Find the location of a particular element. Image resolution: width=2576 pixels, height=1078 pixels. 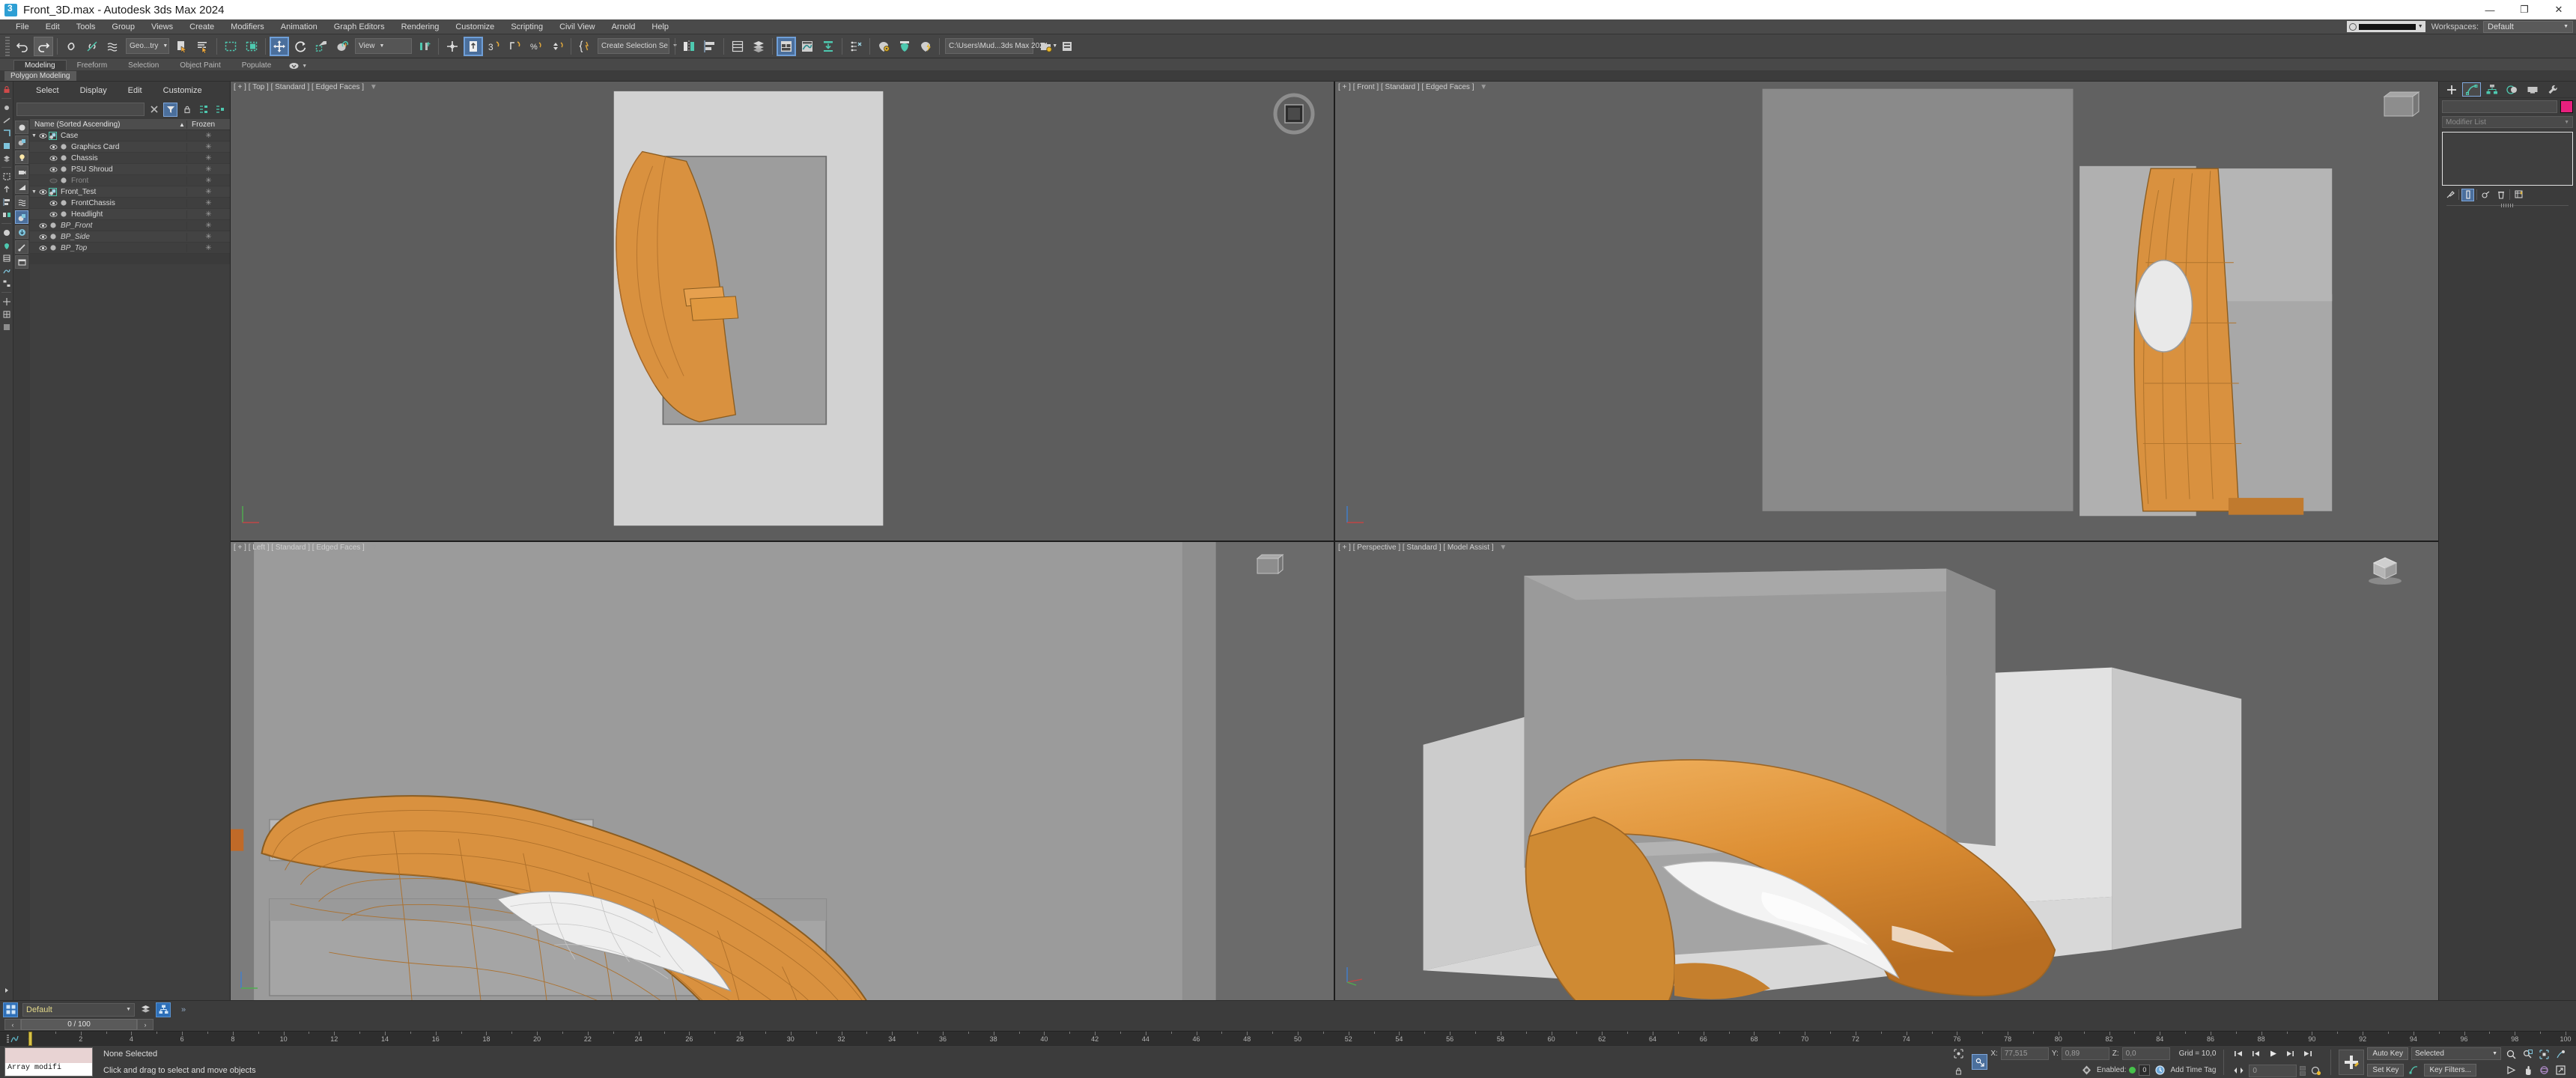

close-button: ✕ is located at coordinates (2559, 9).